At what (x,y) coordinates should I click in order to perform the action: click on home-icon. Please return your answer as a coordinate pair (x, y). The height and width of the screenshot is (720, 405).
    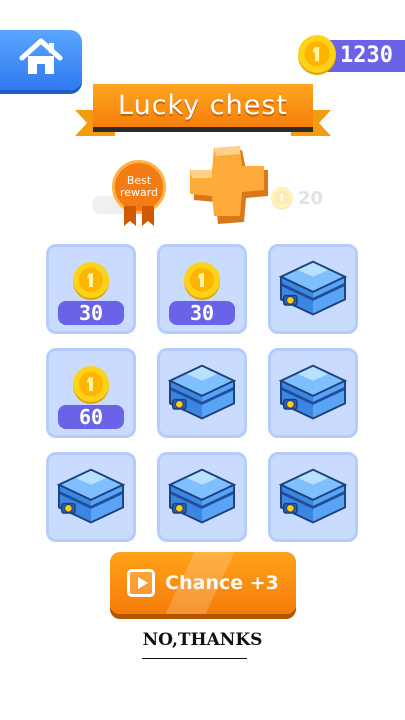
    Looking at the image, I should click on (41, 60).